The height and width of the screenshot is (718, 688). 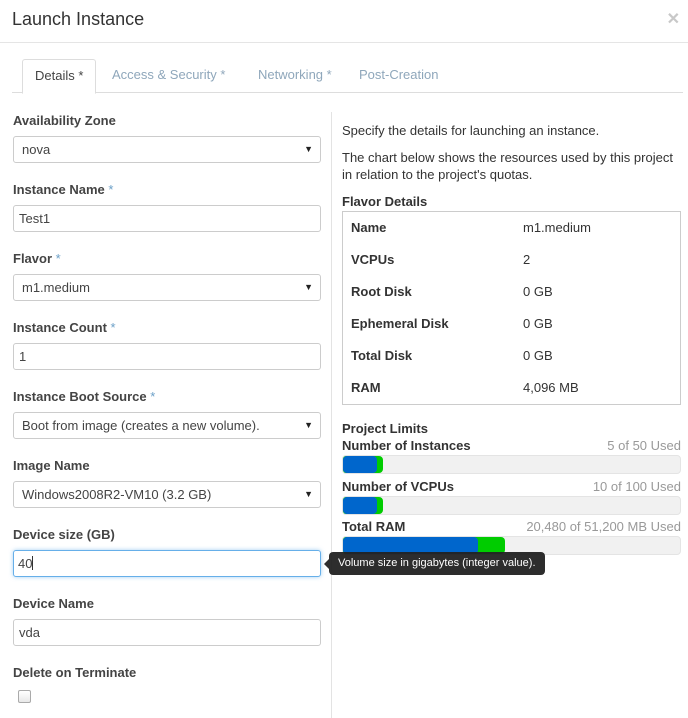 I want to click on instance-name-input: Test1, so click(x=167, y=218).